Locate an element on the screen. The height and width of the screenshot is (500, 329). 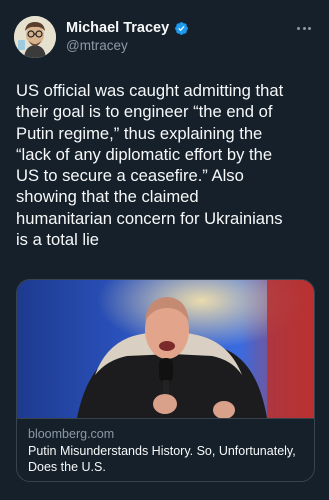
card-divider is located at coordinates (165, 418).